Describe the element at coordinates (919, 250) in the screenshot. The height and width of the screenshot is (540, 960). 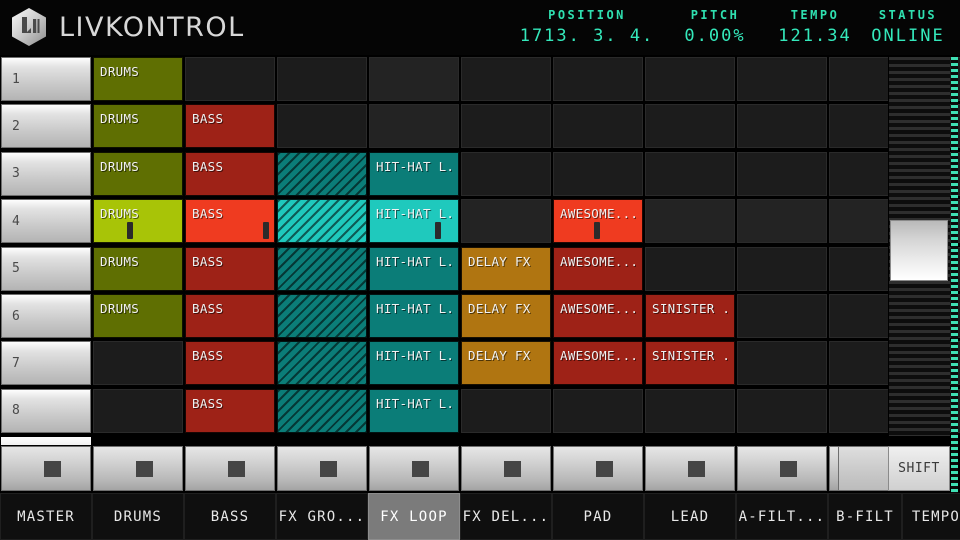
I see `scrollbar-thumb` at that location.